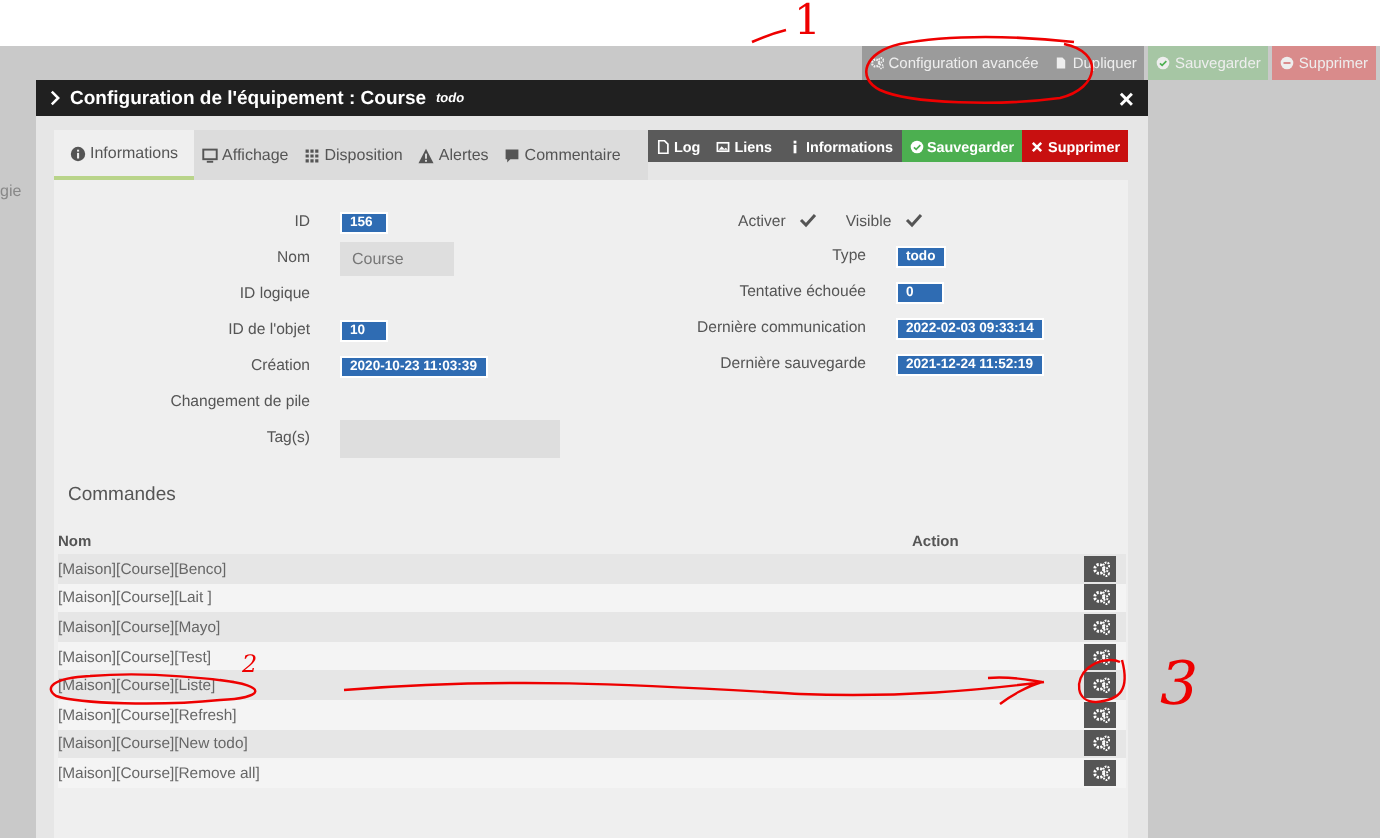  Describe the element at coordinates (1179, 686) in the screenshot. I see `handwritten-number: 3` at that location.